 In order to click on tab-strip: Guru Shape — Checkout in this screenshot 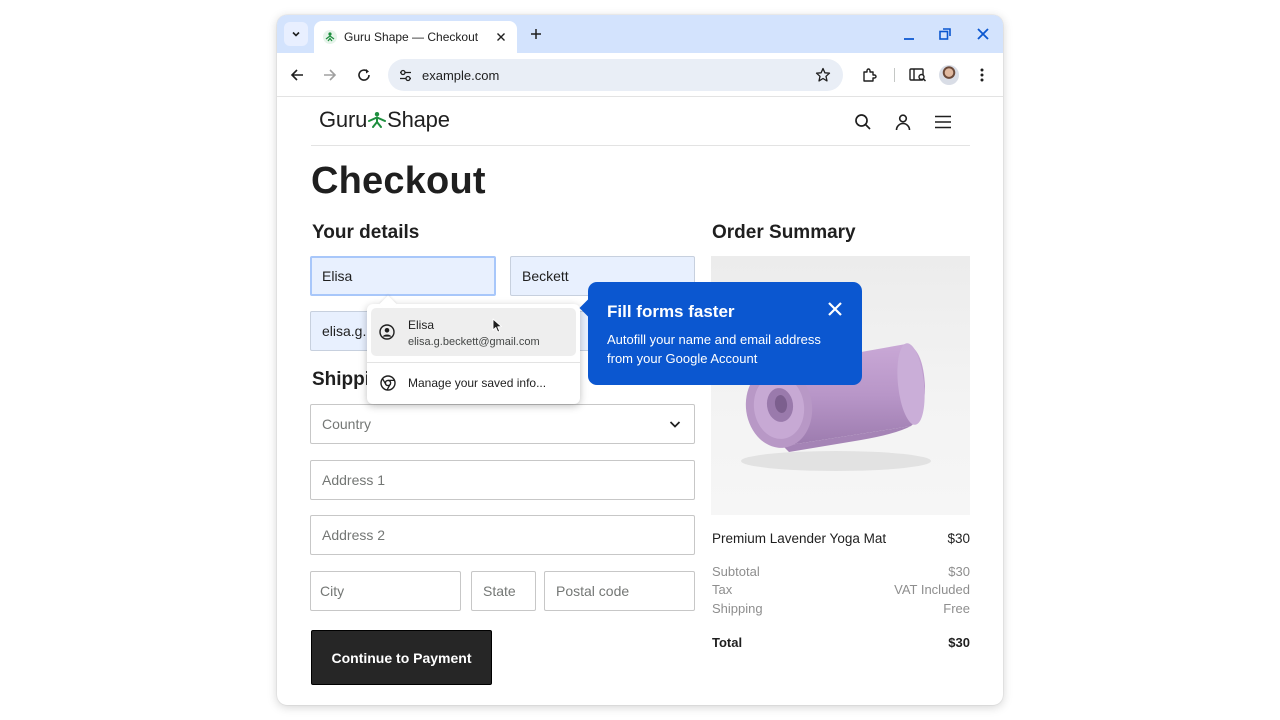, I will do `click(640, 34)`.